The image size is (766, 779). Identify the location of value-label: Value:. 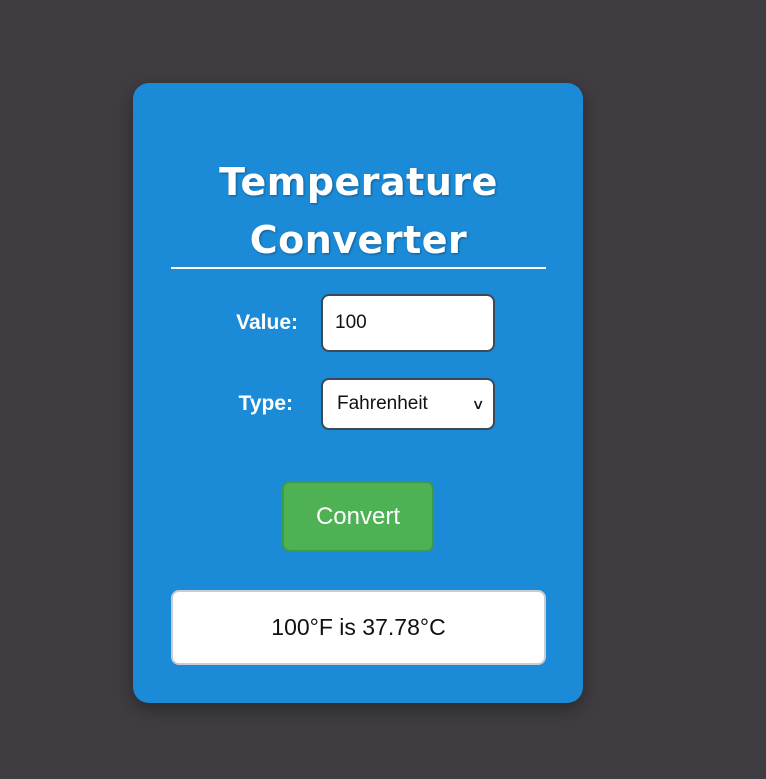
(267, 322).